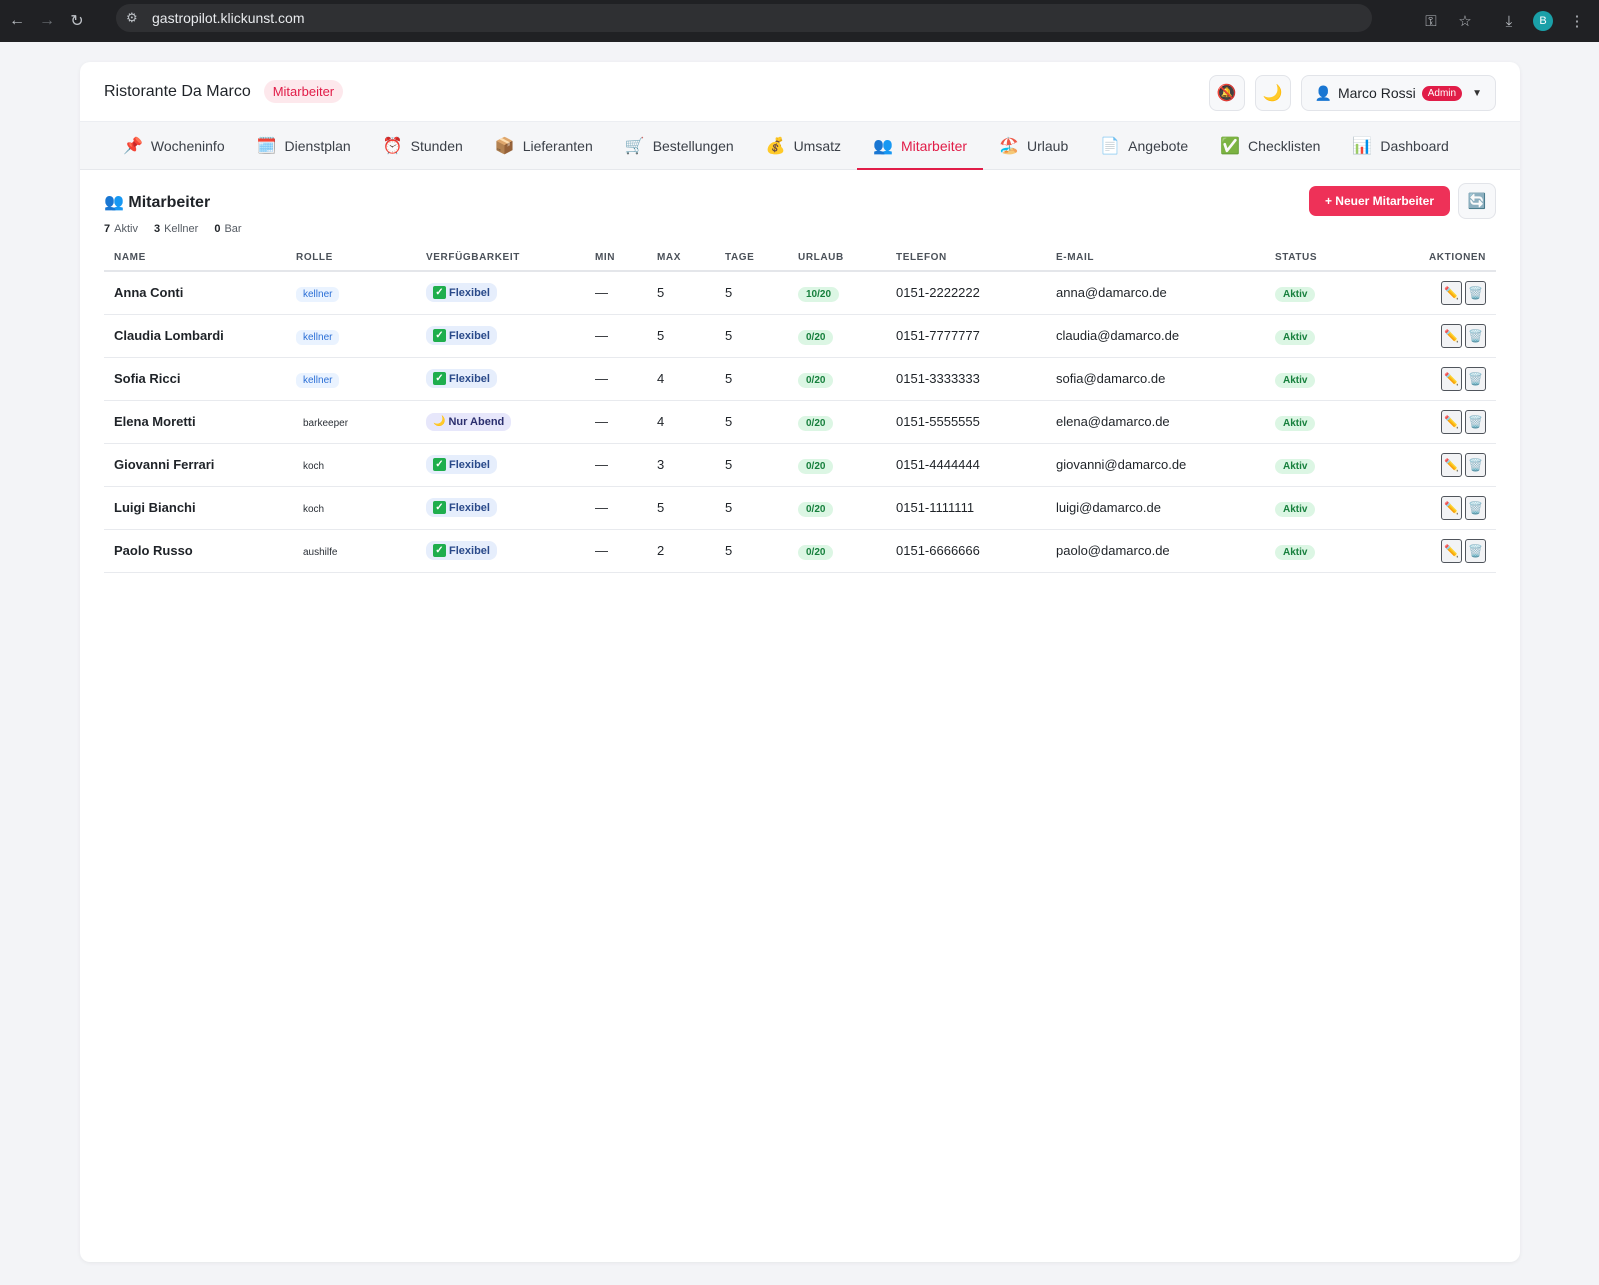 The width and height of the screenshot is (1599, 1285). Describe the element at coordinates (392, 146) in the screenshot. I see `alarm-clock-icon: ⏰` at that location.